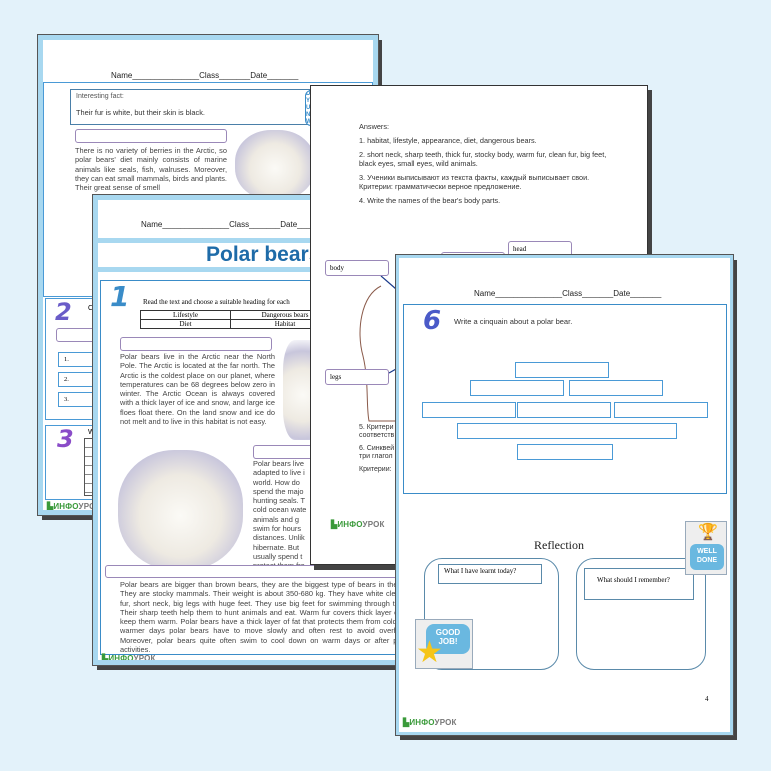 The height and width of the screenshot is (771, 771). I want to click on fact-label: Interesting fact:, so click(100, 96).